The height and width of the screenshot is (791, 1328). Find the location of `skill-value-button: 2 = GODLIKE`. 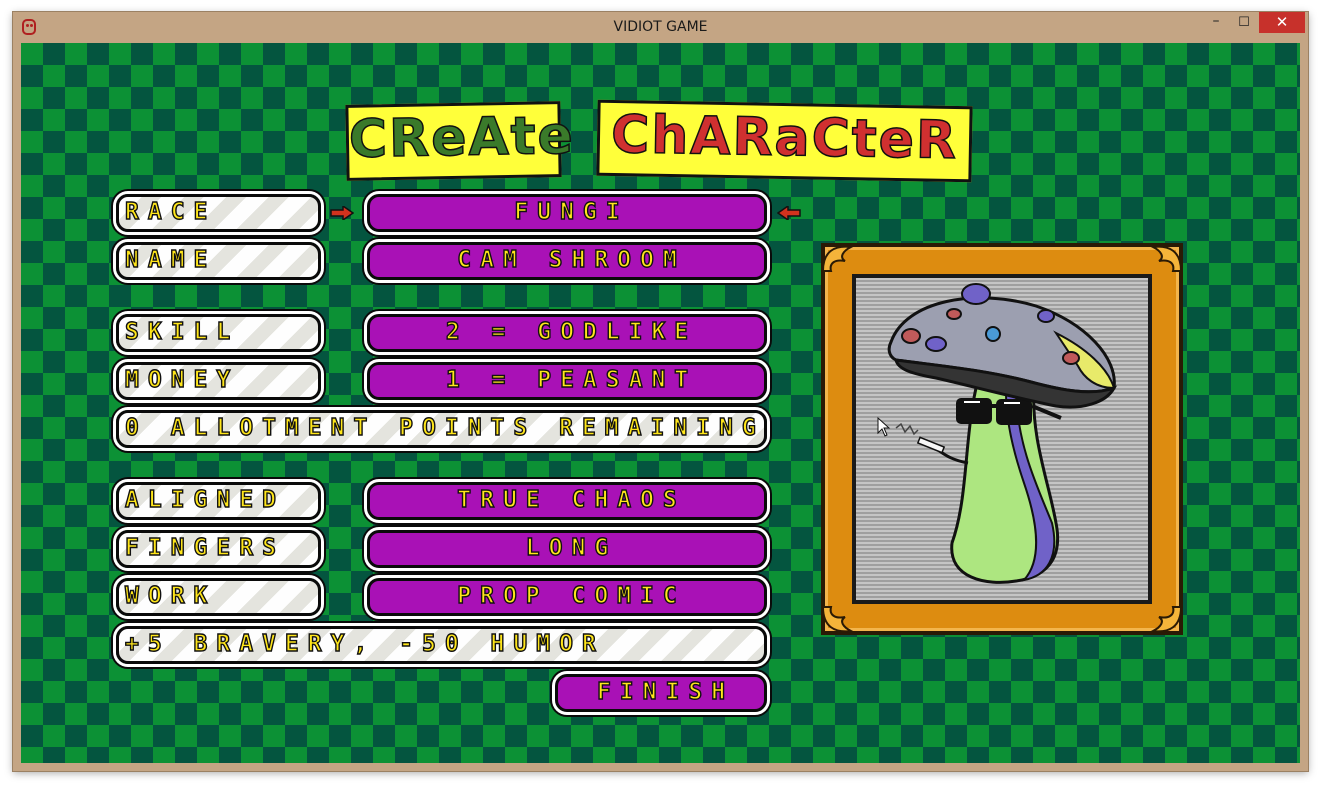

skill-value-button: 2 = GODLIKE is located at coordinates (567, 333).